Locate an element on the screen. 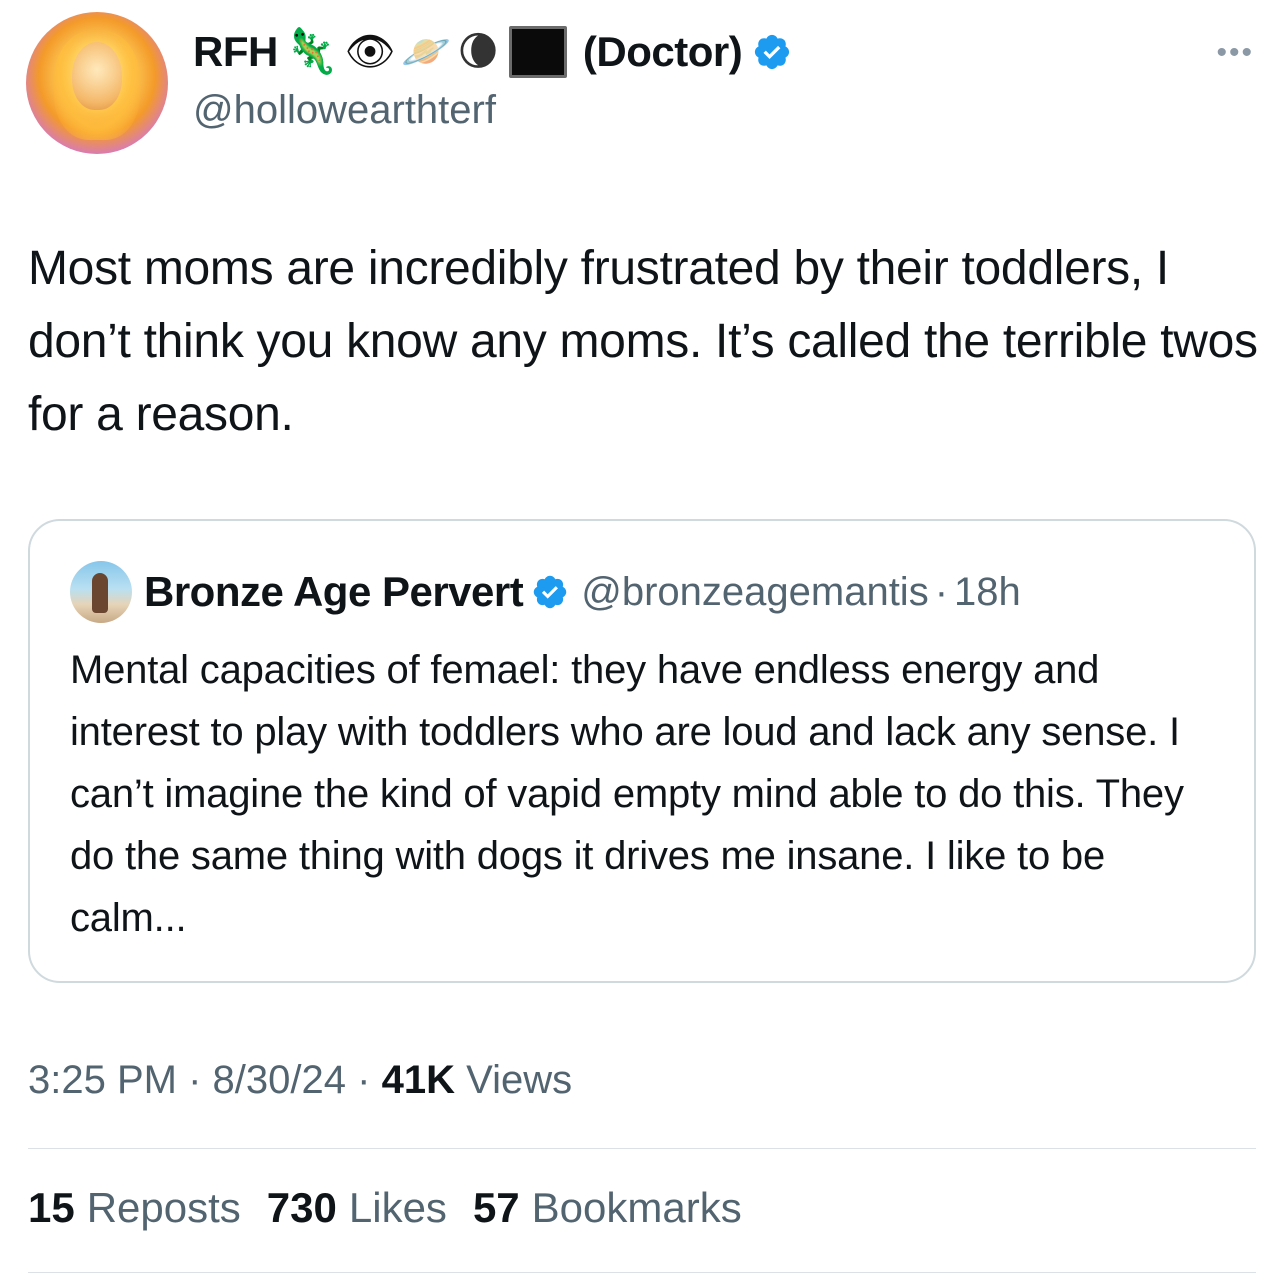 Image resolution: width=1284 pixels, height=1281 pixels. quoted-verified-badge-icon is located at coordinates (550, 592).